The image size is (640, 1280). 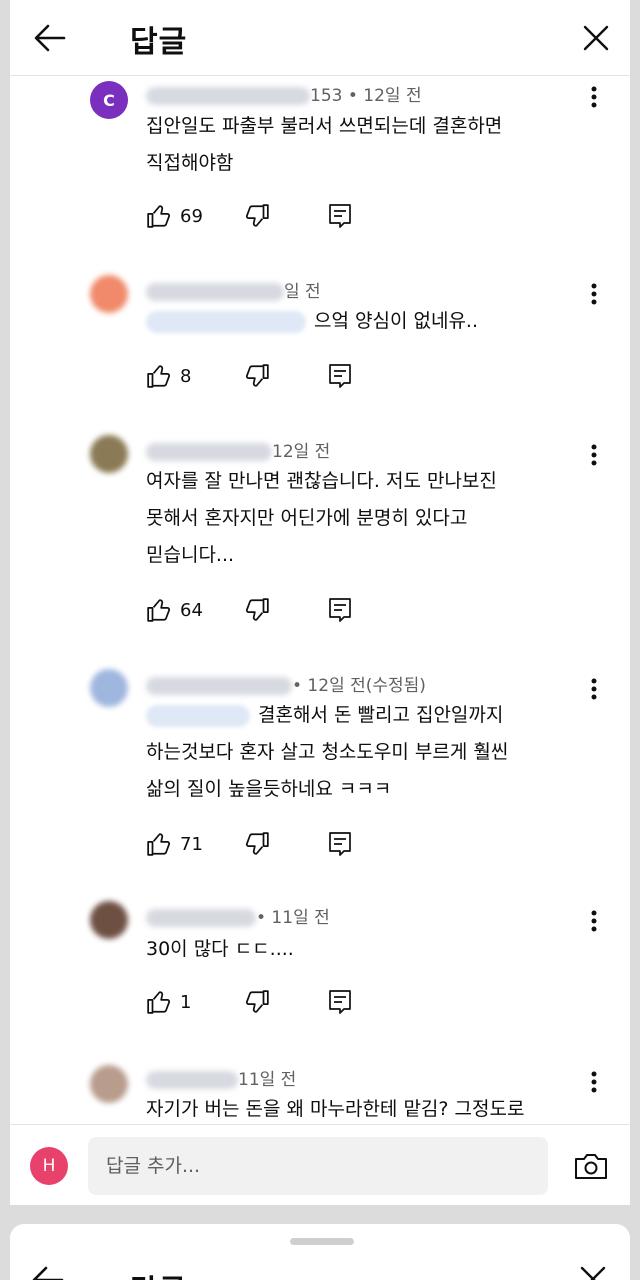 I want to click on like-button: 71, so click(x=175, y=844).